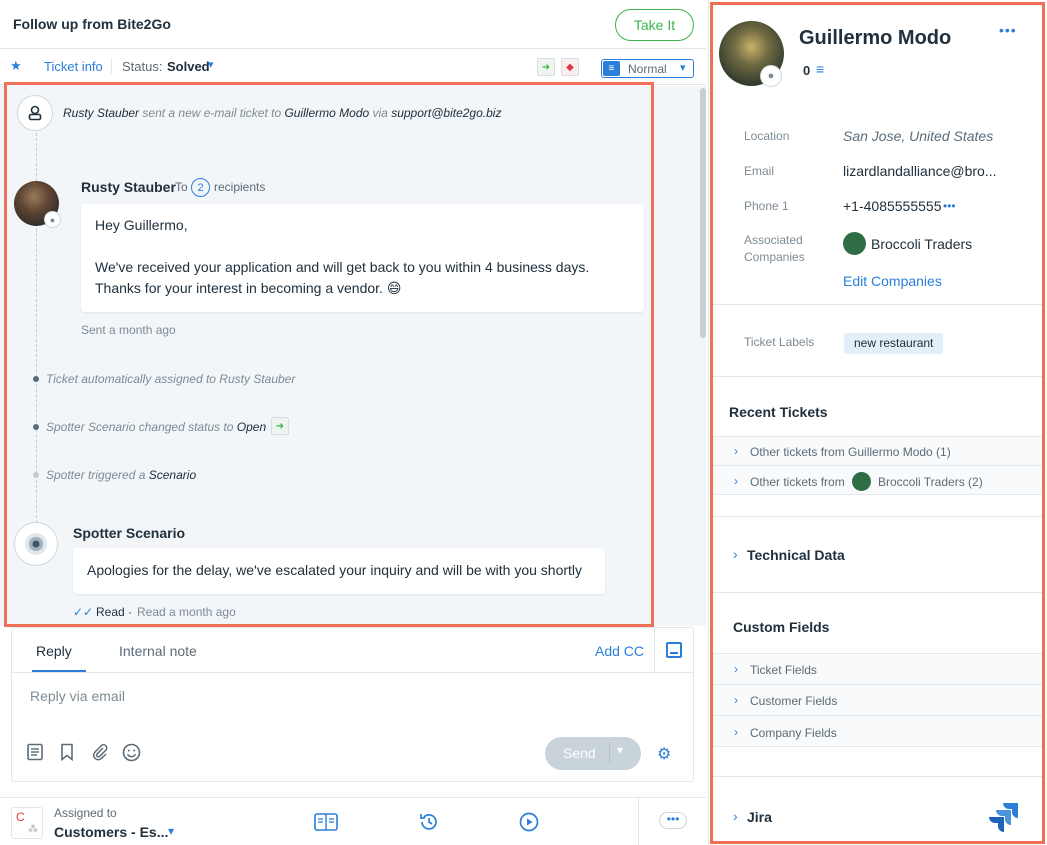  Describe the element at coordinates (326, 824) in the screenshot. I see `contact-card-icon` at that location.